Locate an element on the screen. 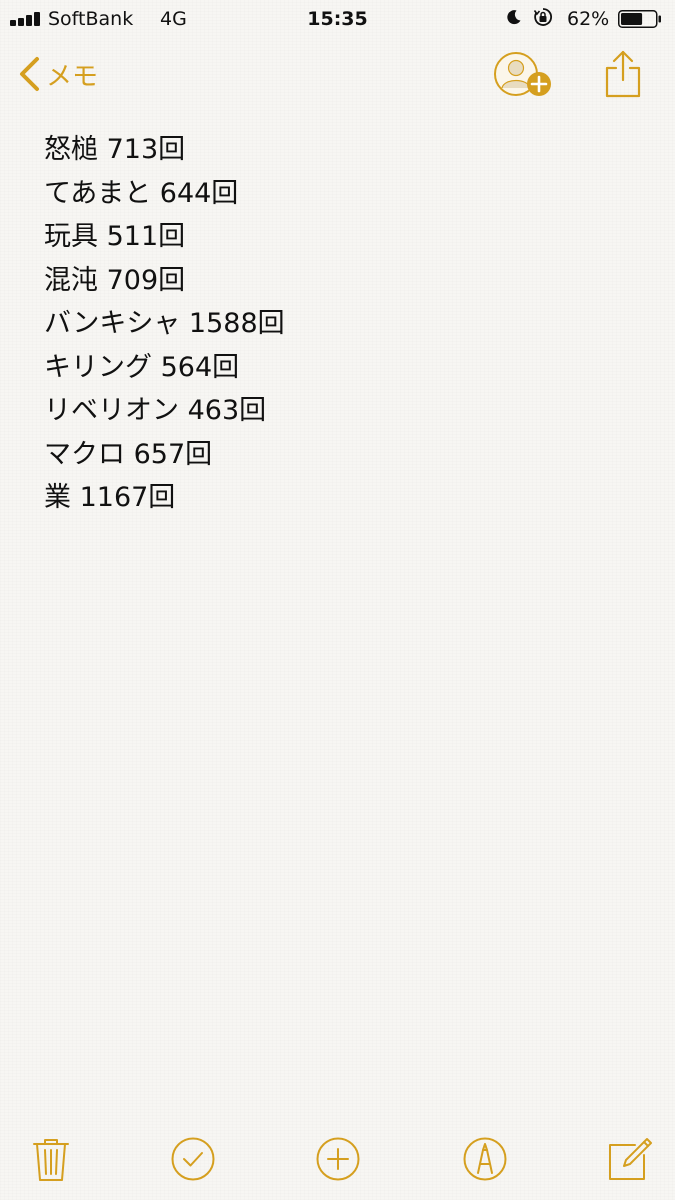 The image size is (675, 1200). back-label: メモ is located at coordinates (72, 76).